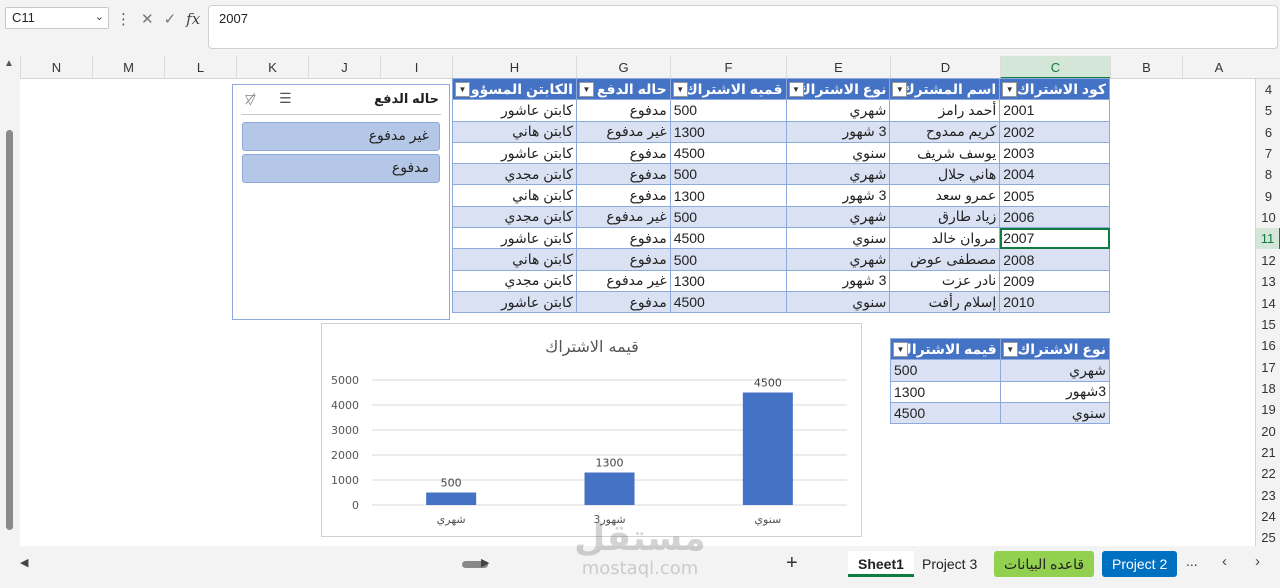  What do you see at coordinates (945, 217) in the screenshot?
I see `table-cell: زياد طارق` at bounding box center [945, 217].